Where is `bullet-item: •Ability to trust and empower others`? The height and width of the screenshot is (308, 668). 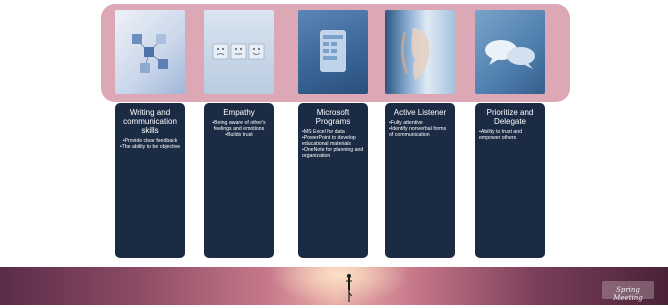
bullet-item: •Ability to trust and empower others is located at coordinates (501, 135).